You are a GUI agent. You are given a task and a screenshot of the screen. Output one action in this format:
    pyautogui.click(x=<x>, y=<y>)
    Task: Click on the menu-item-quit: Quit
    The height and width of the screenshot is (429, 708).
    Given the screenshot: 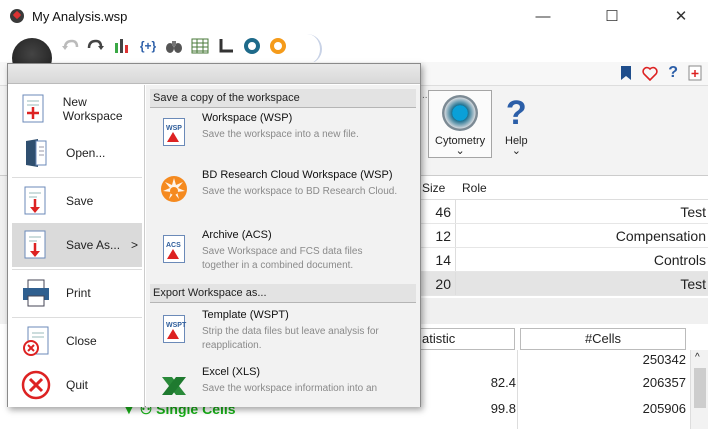 What is the action you would take?
    pyautogui.click(x=77, y=385)
    